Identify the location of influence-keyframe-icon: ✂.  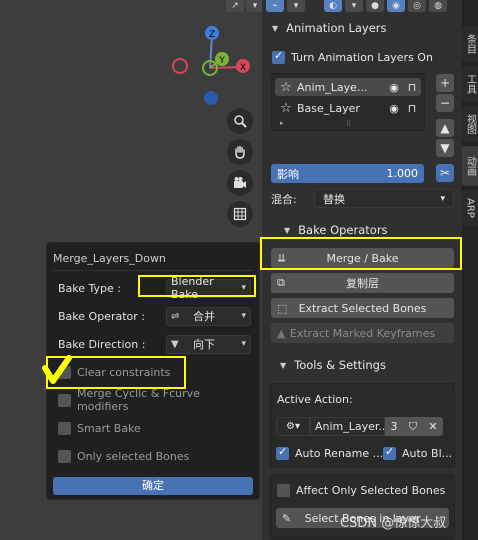
(445, 173).